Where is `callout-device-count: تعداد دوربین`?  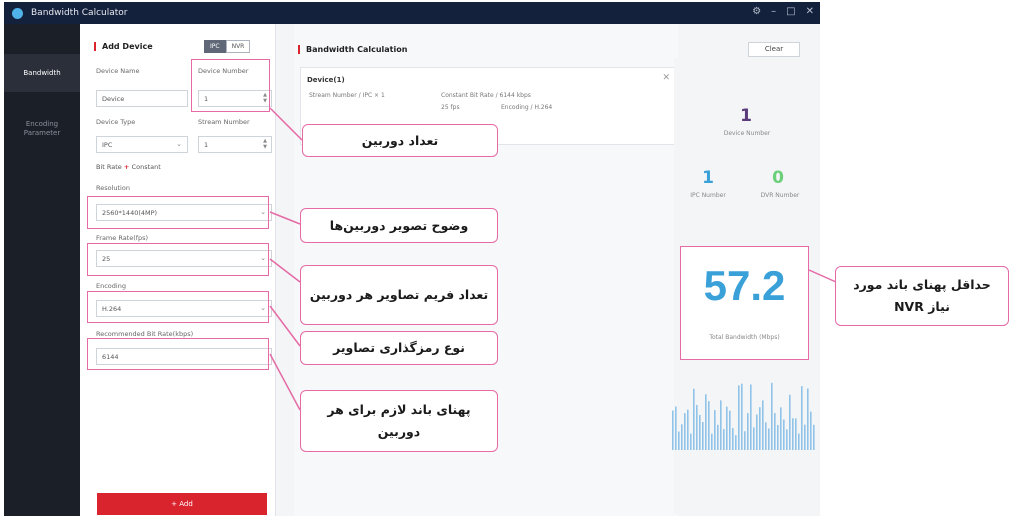 callout-device-count: تعداد دوربین is located at coordinates (400, 140).